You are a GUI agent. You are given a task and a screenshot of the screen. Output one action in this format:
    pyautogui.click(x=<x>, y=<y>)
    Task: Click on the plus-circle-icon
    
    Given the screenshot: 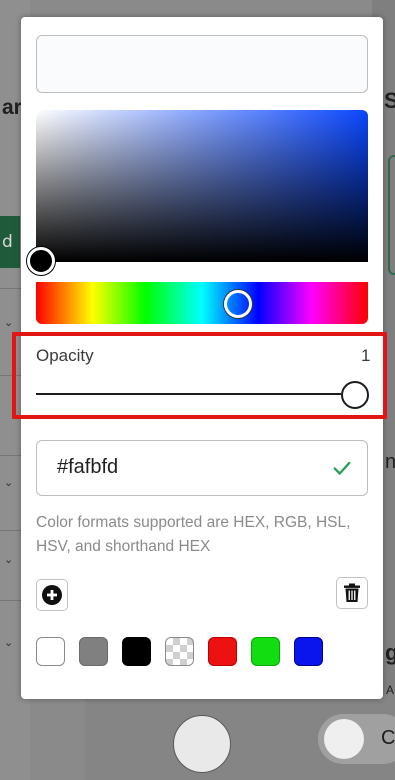 What is the action you would take?
    pyautogui.click(x=52, y=595)
    